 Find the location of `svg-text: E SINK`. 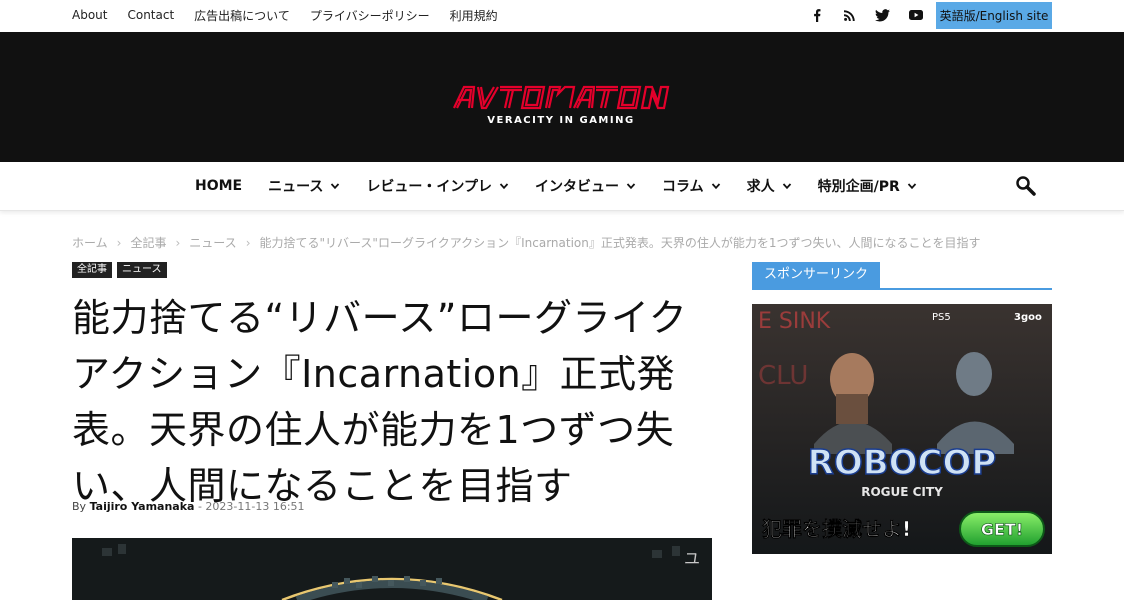

svg-text: E SINK is located at coordinates (794, 321).